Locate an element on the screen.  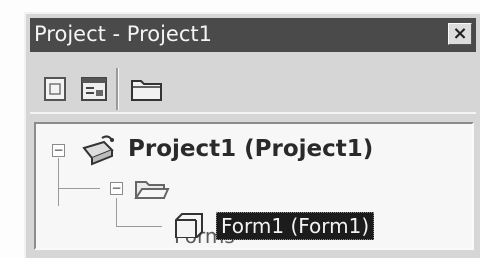
form-label: Form1 (Form1) is located at coordinates (295, 226).